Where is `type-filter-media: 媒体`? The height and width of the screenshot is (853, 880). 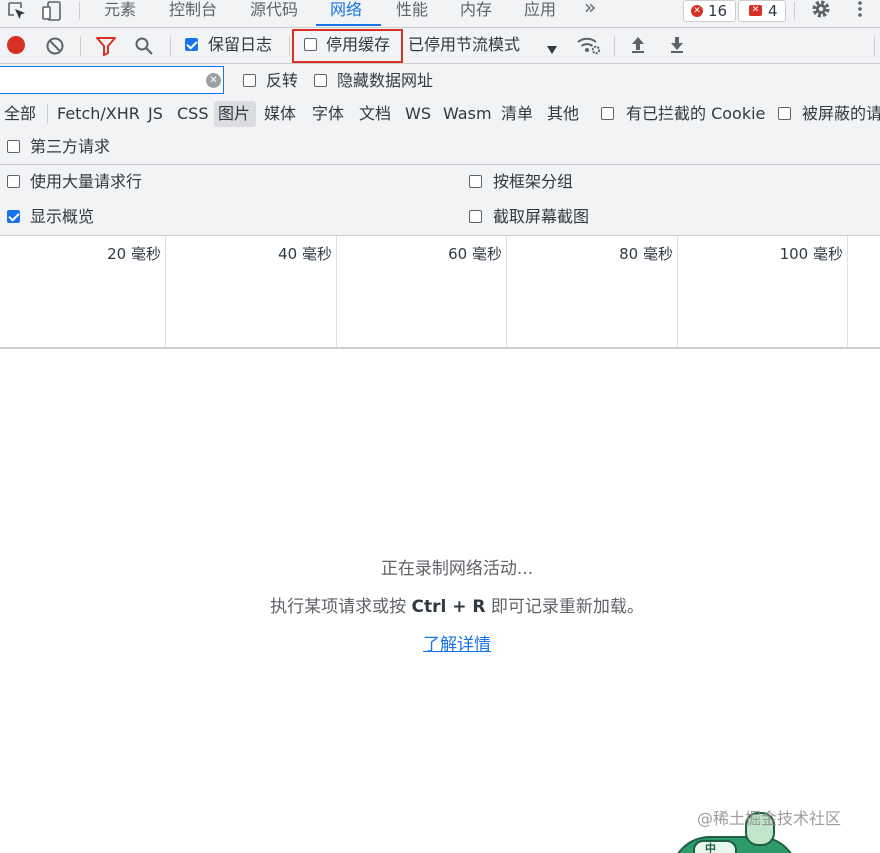 type-filter-media: 媒体 is located at coordinates (280, 114).